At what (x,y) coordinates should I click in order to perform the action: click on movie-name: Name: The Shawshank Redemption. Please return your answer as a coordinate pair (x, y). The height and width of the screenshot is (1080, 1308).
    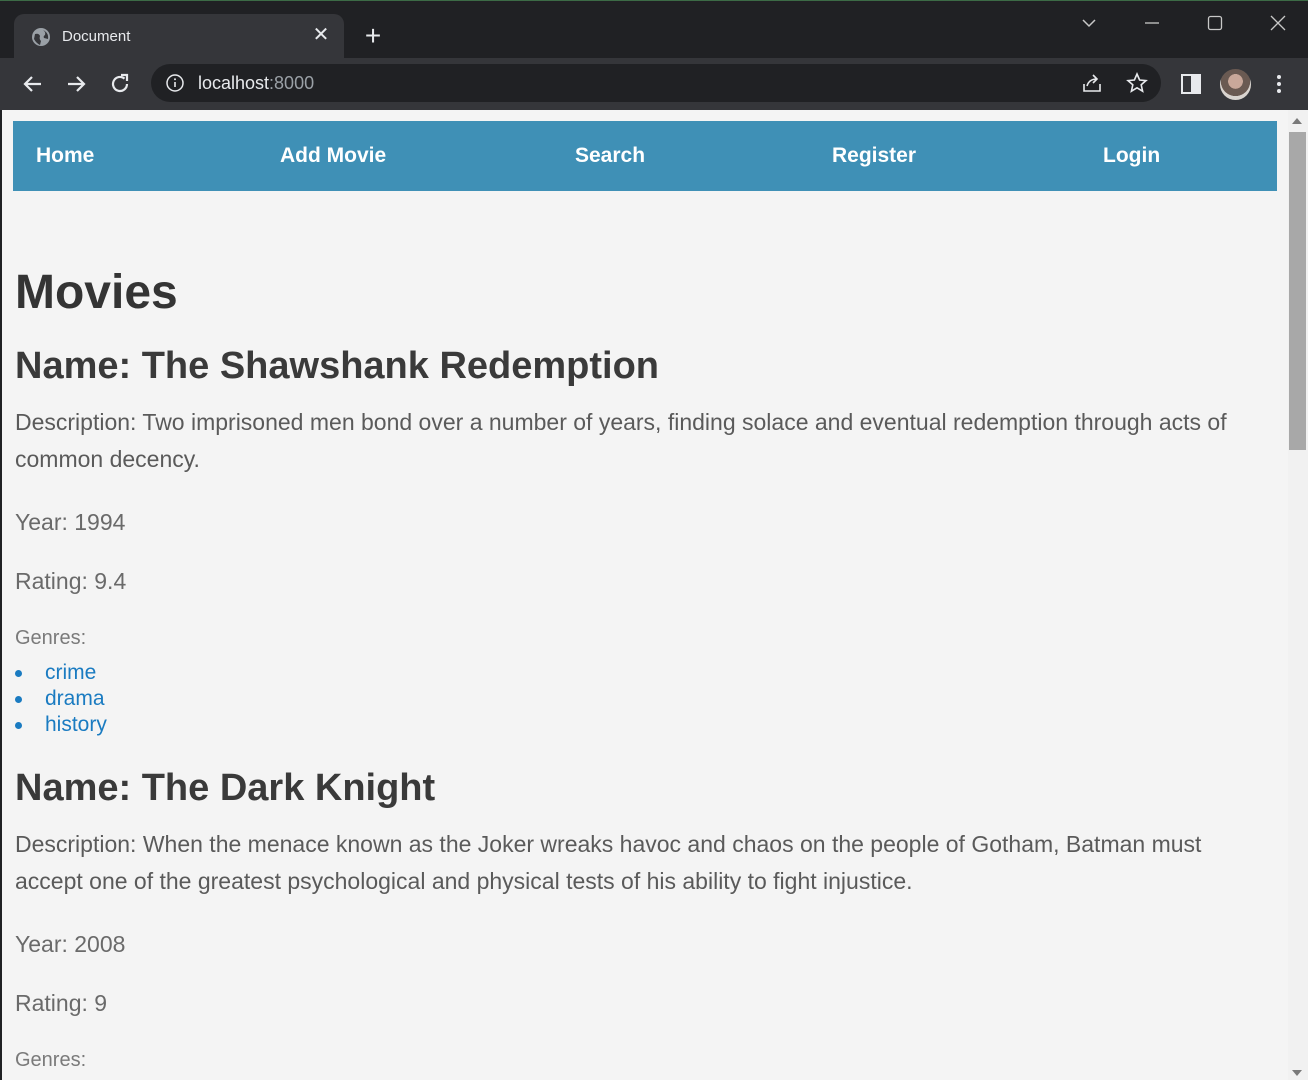
    Looking at the image, I should click on (337, 366).